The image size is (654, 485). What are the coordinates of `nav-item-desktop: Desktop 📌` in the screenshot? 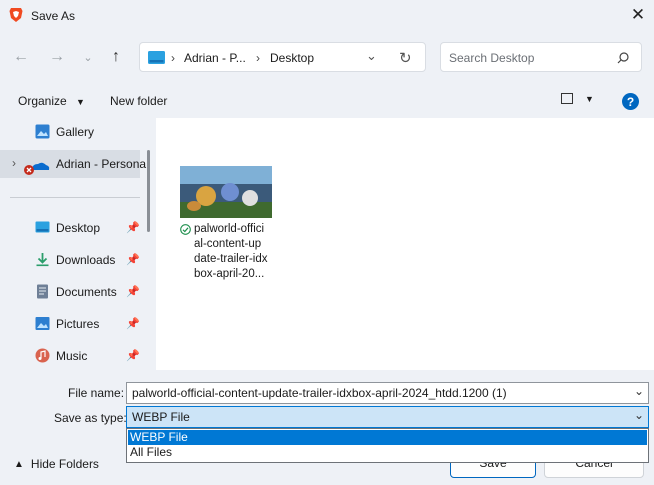 It's located at (70, 228).